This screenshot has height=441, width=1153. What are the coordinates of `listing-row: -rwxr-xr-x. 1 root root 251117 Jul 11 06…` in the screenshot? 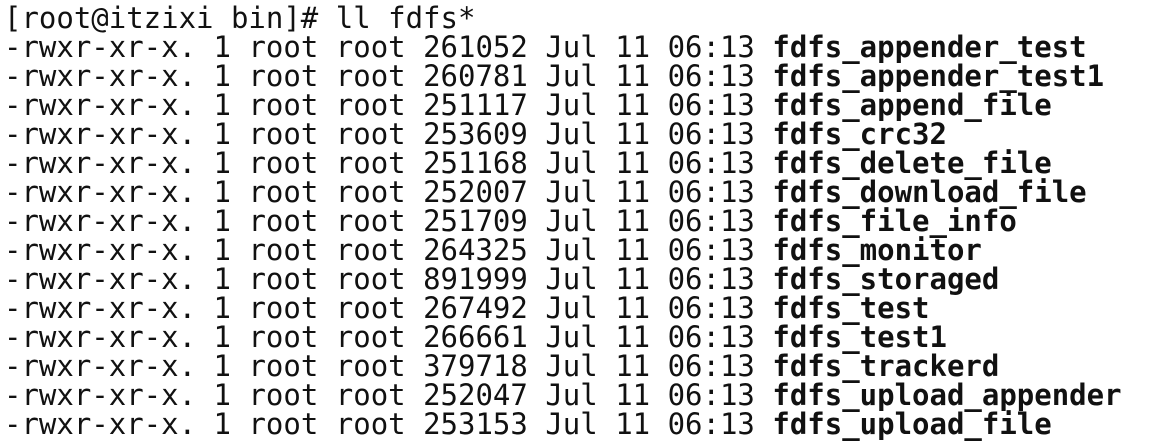 It's located at (578, 105).